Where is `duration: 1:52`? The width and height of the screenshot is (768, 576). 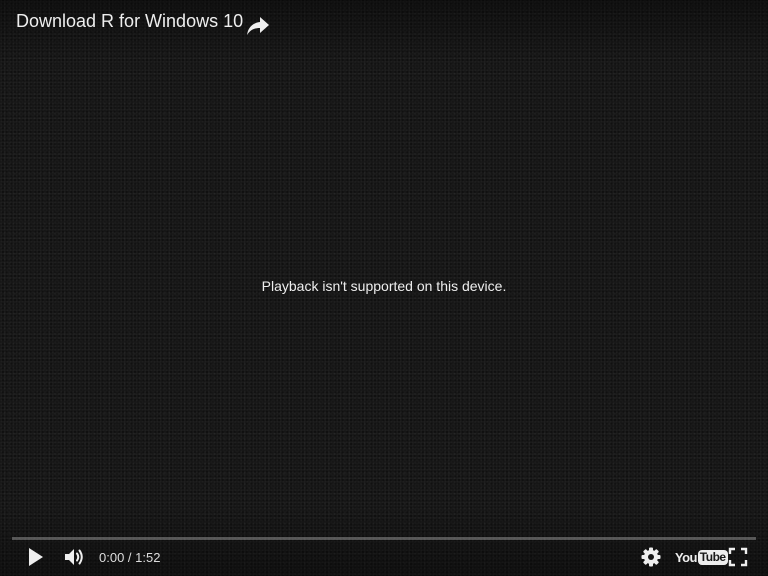 duration: 1:52 is located at coordinates (148, 557).